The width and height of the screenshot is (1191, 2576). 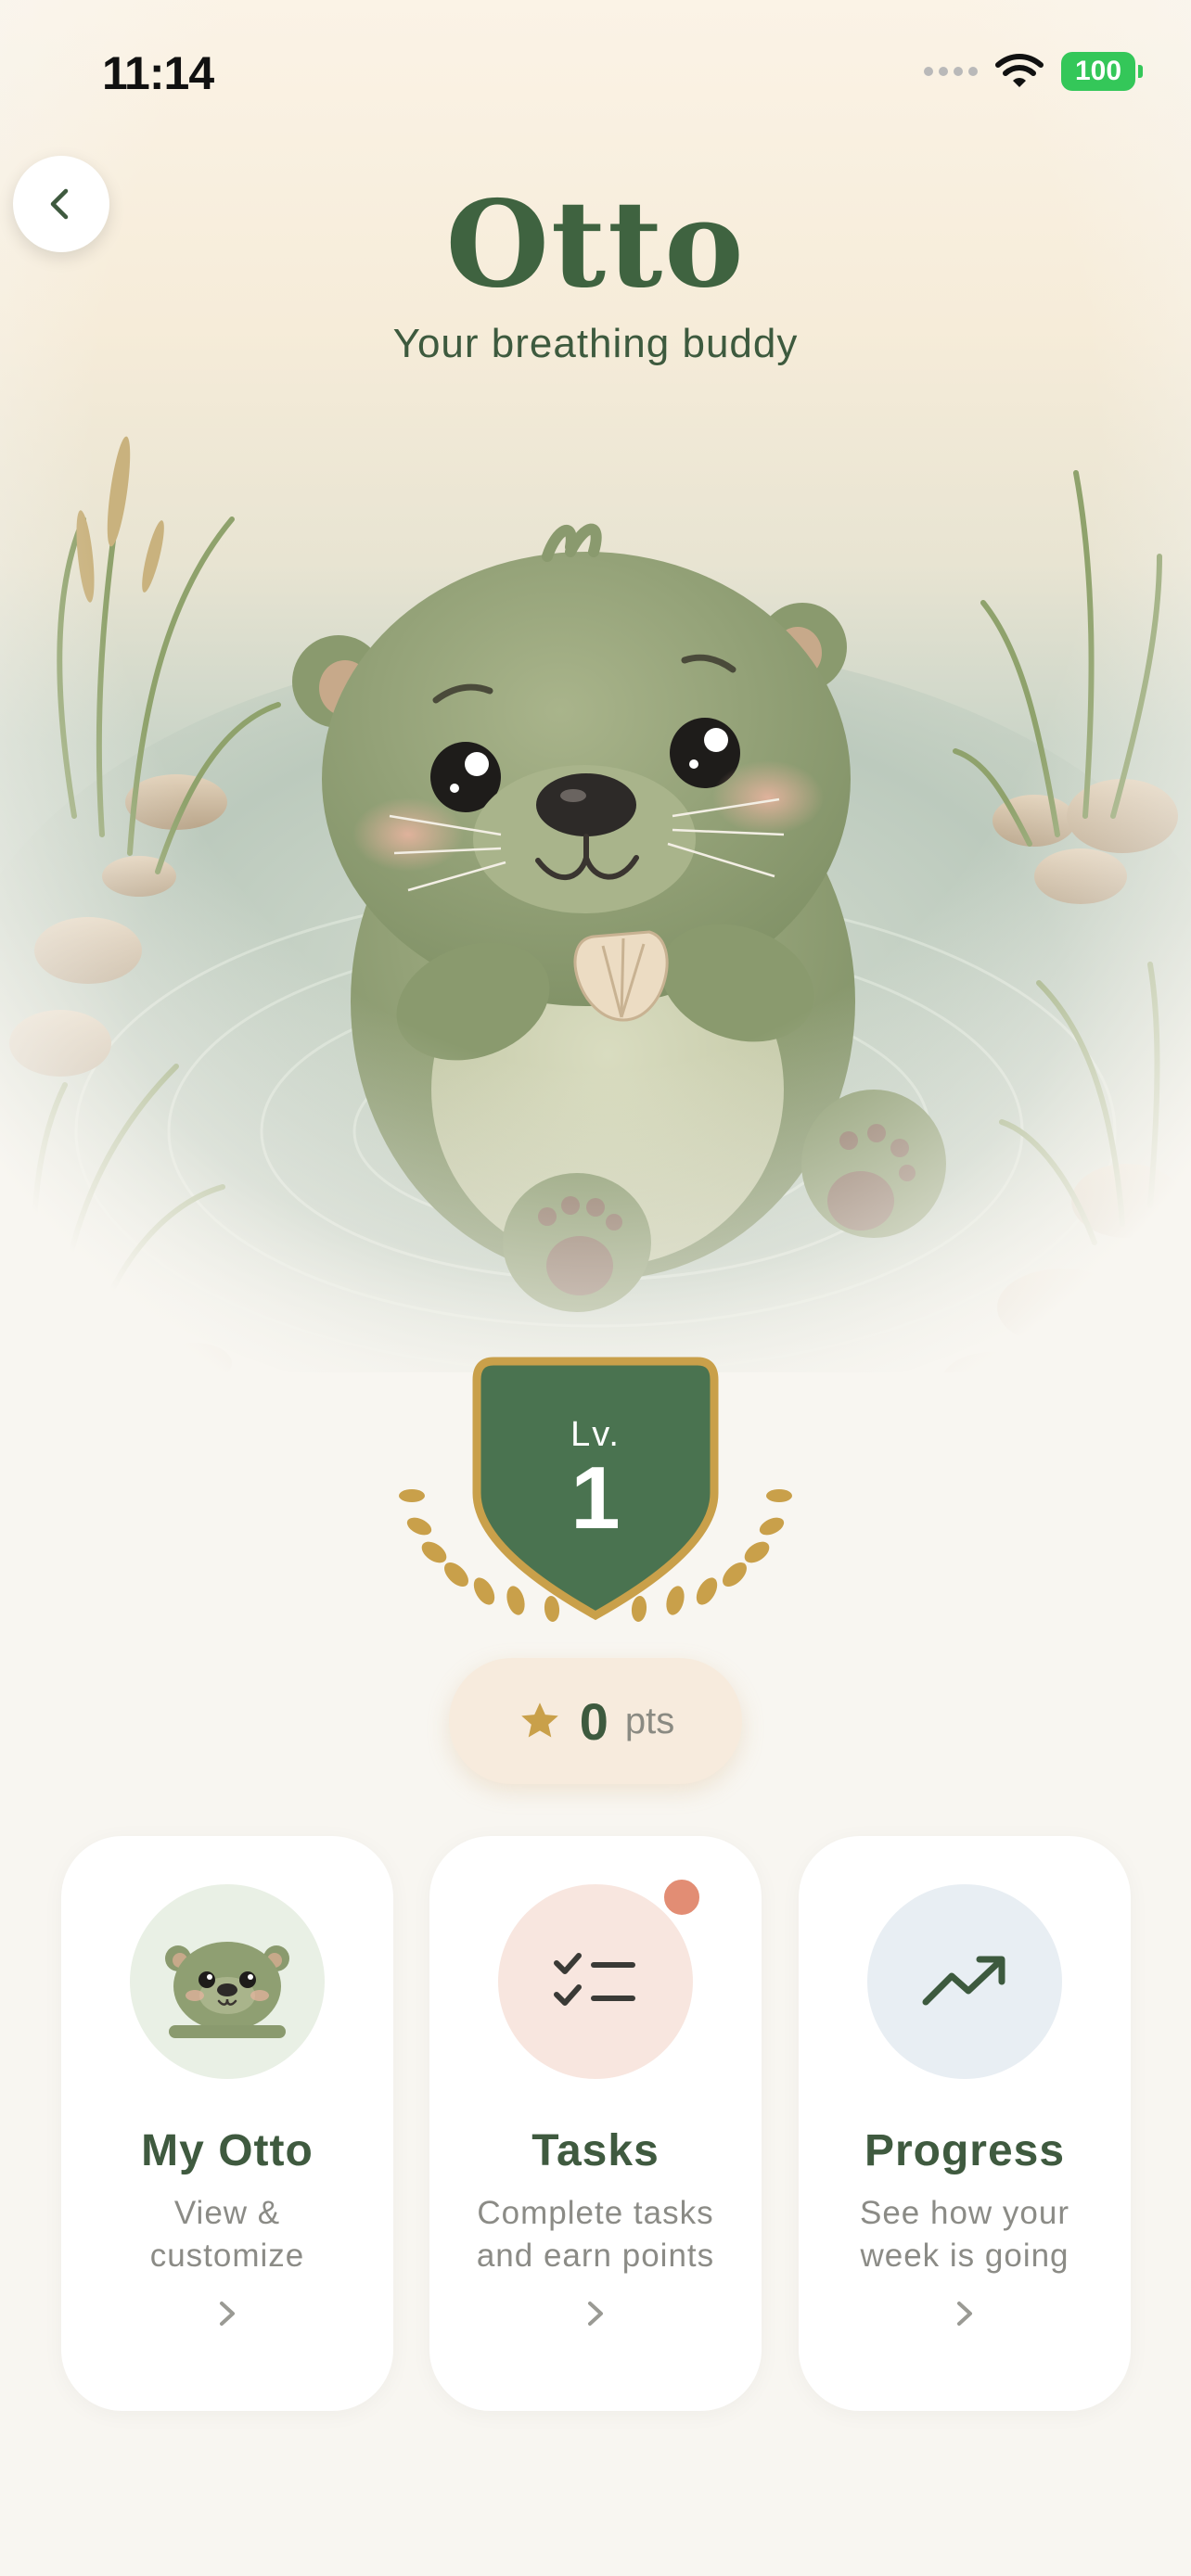 I want to click on status-time: 11:14, so click(x=158, y=73).